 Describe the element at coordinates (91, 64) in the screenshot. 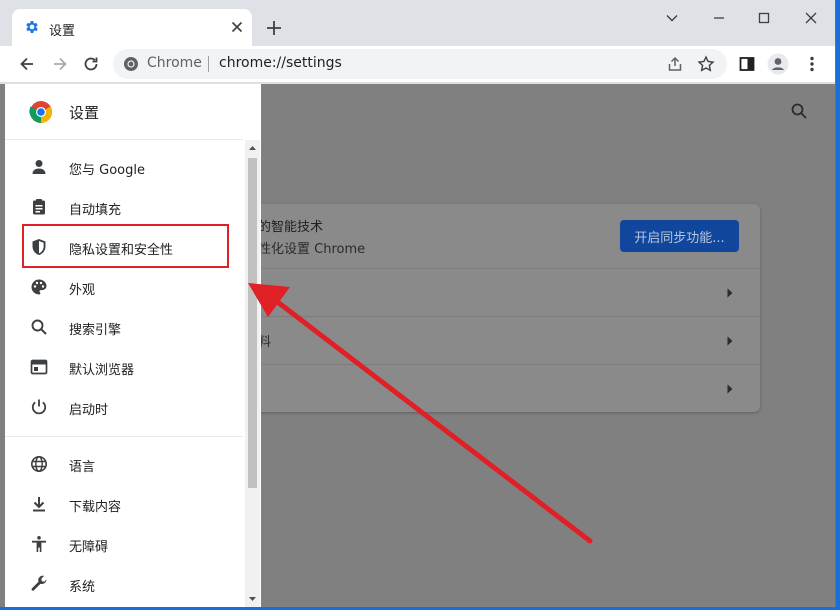

I see `reload-icon` at that location.